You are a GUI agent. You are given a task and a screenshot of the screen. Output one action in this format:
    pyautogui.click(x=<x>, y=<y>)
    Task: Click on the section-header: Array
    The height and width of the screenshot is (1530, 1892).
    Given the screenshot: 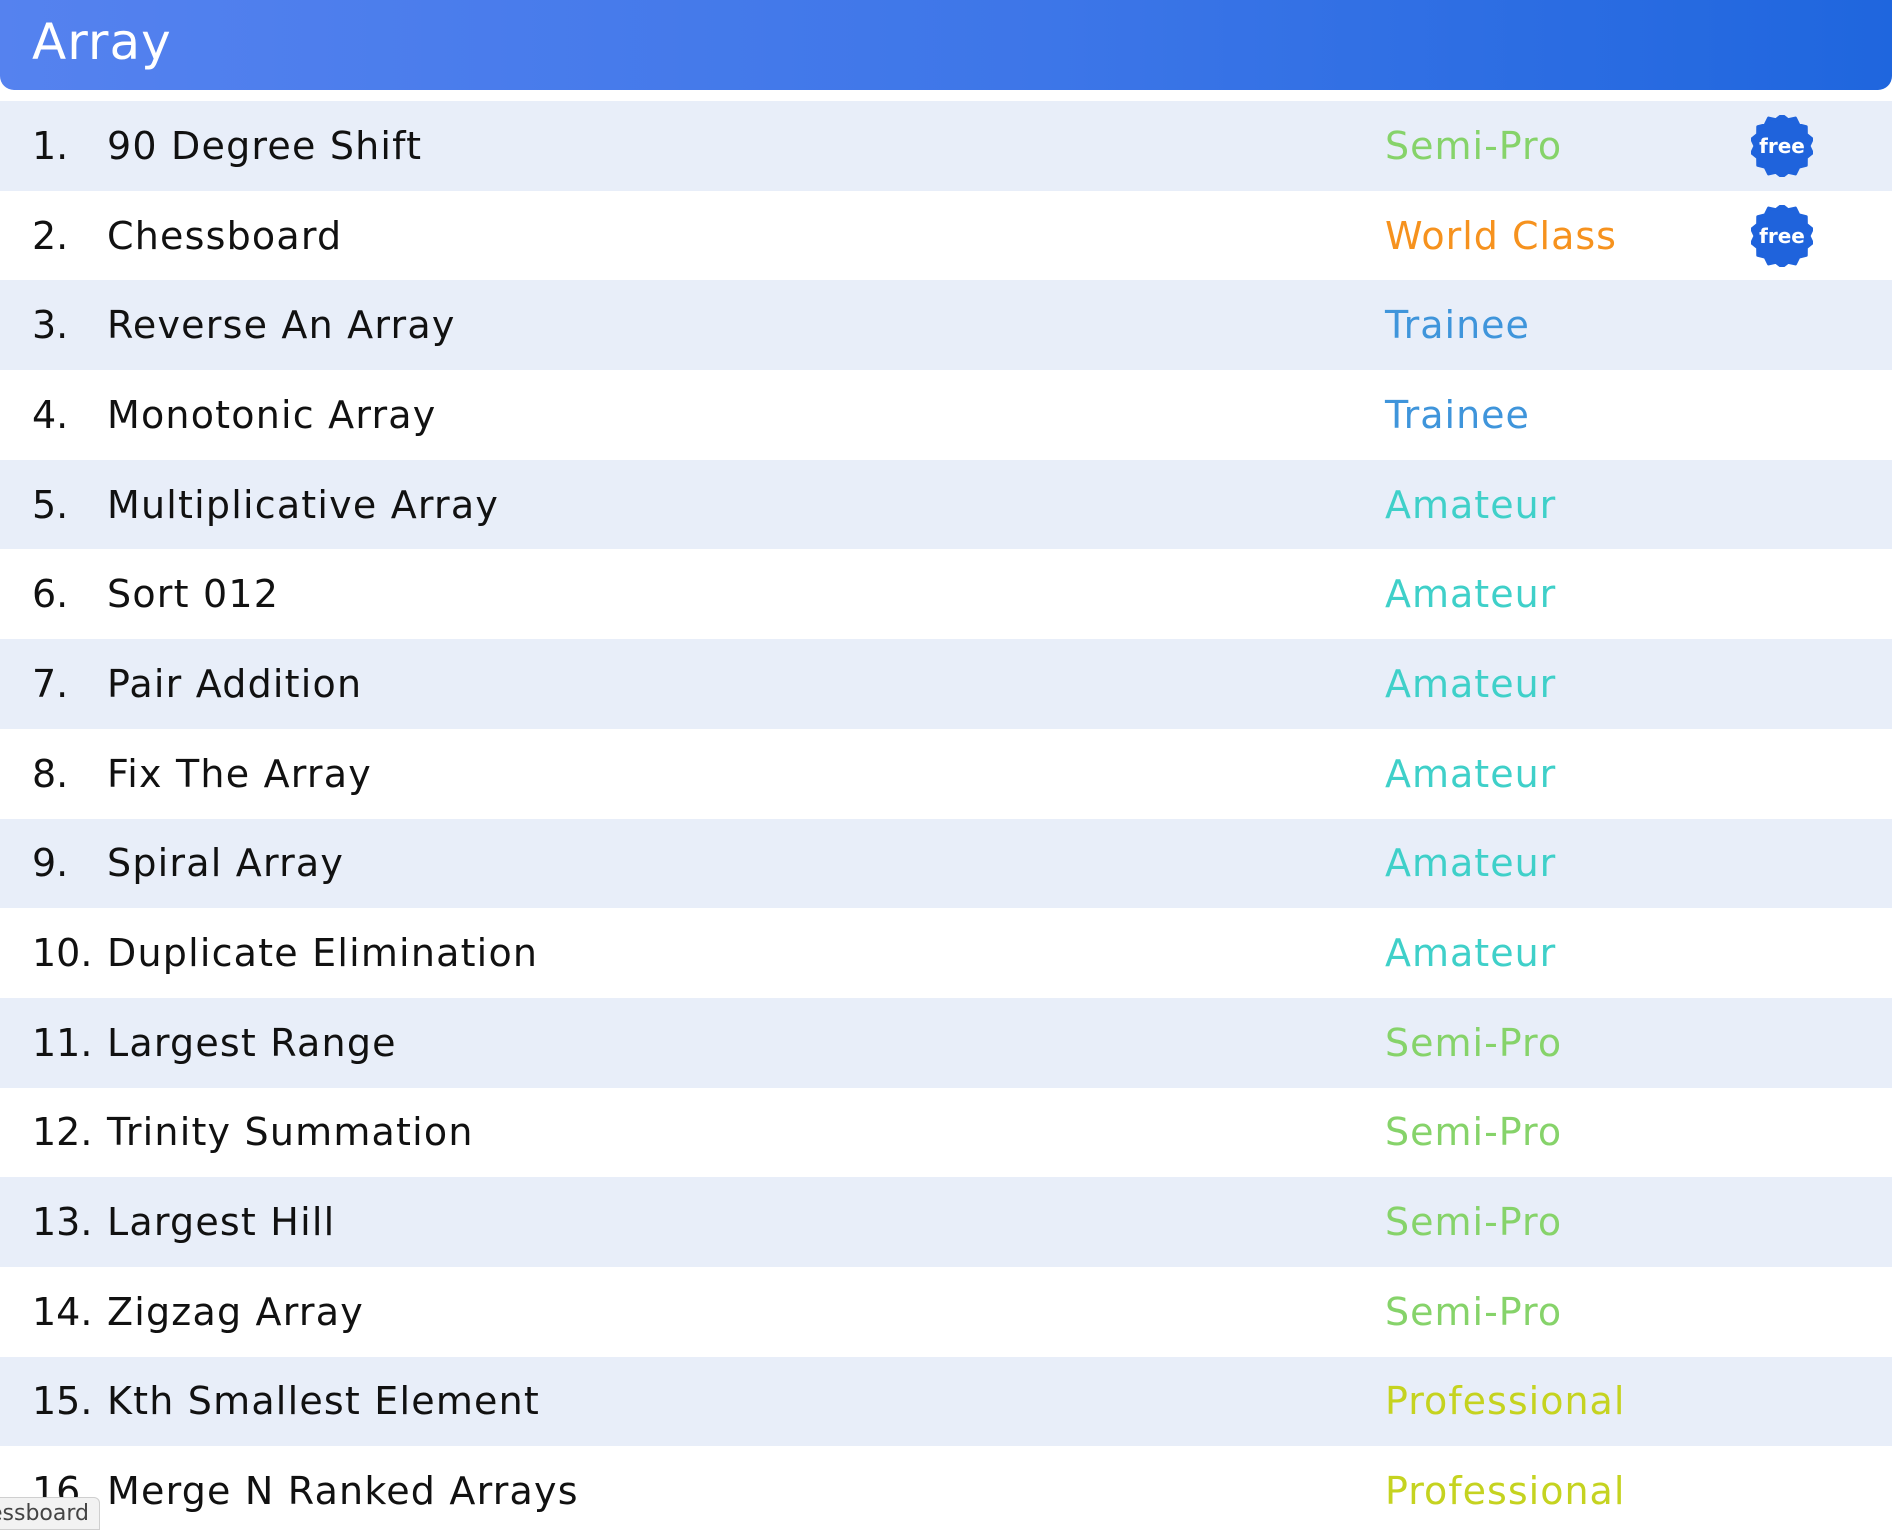 What is the action you would take?
    pyautogui.click(x=946, y=45)
    